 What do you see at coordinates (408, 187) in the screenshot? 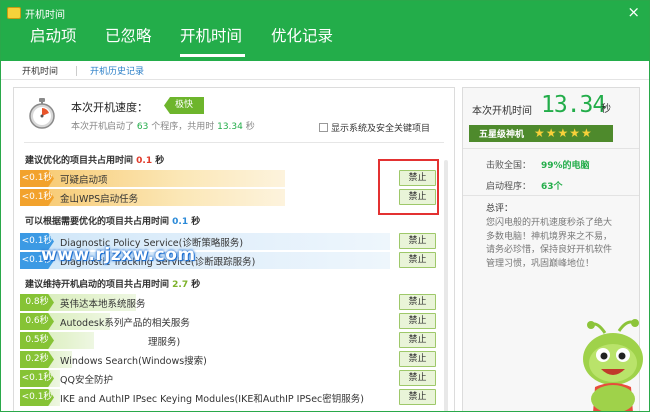
I see `disable-buttons-highlight` at bounding box center [408, 187].